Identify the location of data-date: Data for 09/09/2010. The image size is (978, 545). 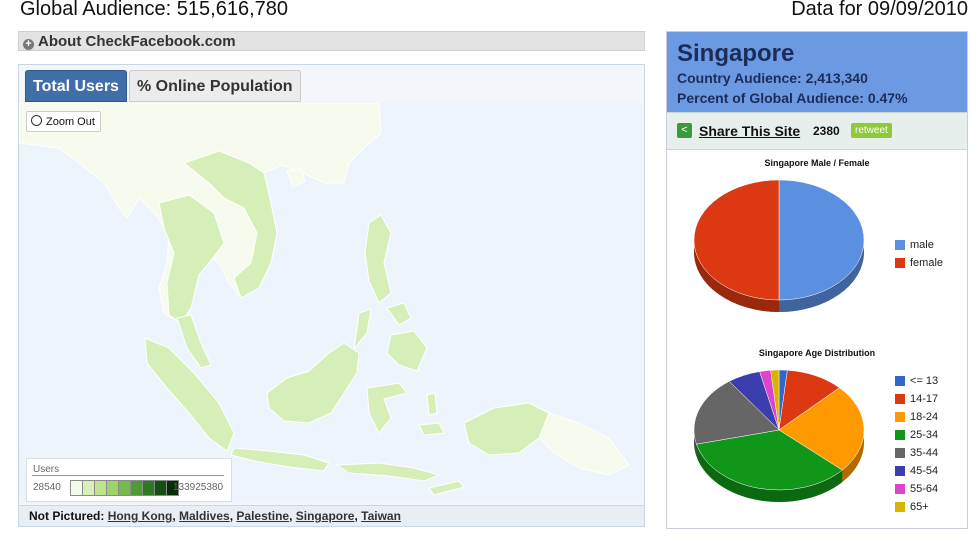
(879, 10).